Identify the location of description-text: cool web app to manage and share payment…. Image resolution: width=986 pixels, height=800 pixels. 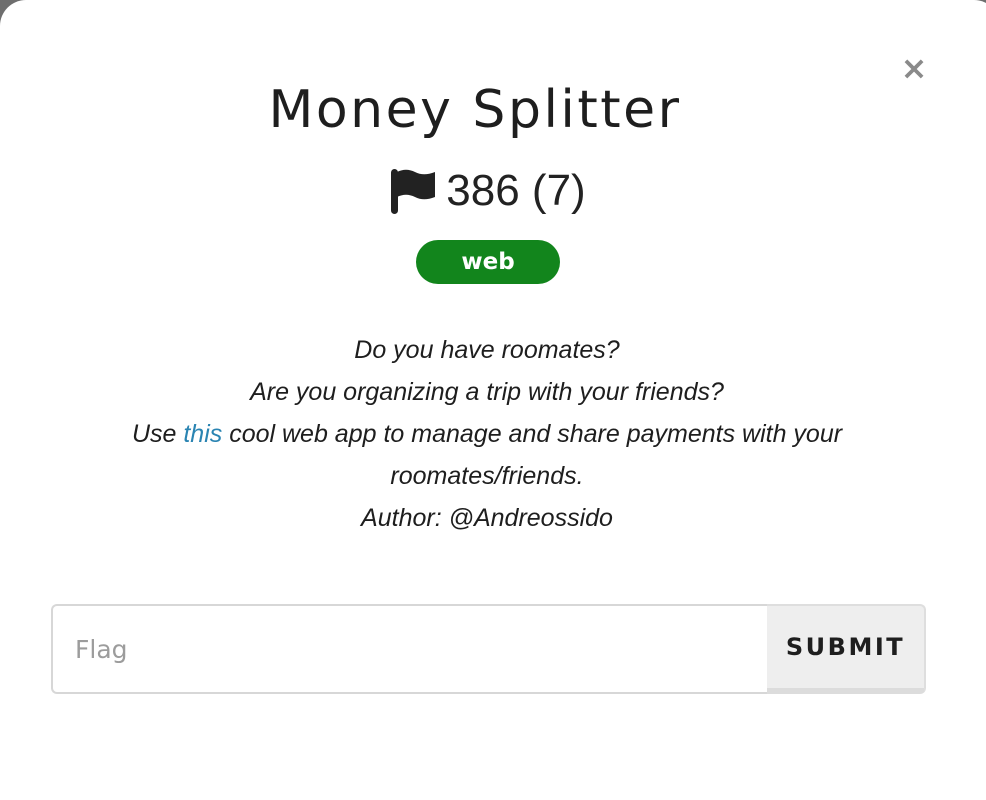
(532, 455).